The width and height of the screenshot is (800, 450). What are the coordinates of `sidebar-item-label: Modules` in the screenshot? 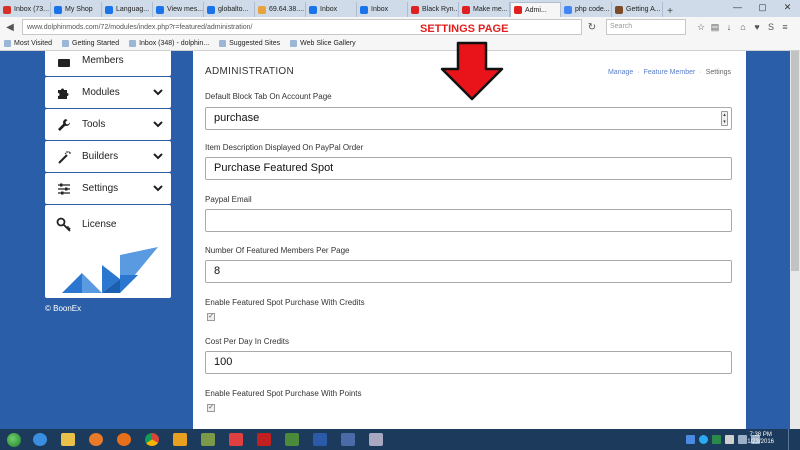 It's located at (101, 92).